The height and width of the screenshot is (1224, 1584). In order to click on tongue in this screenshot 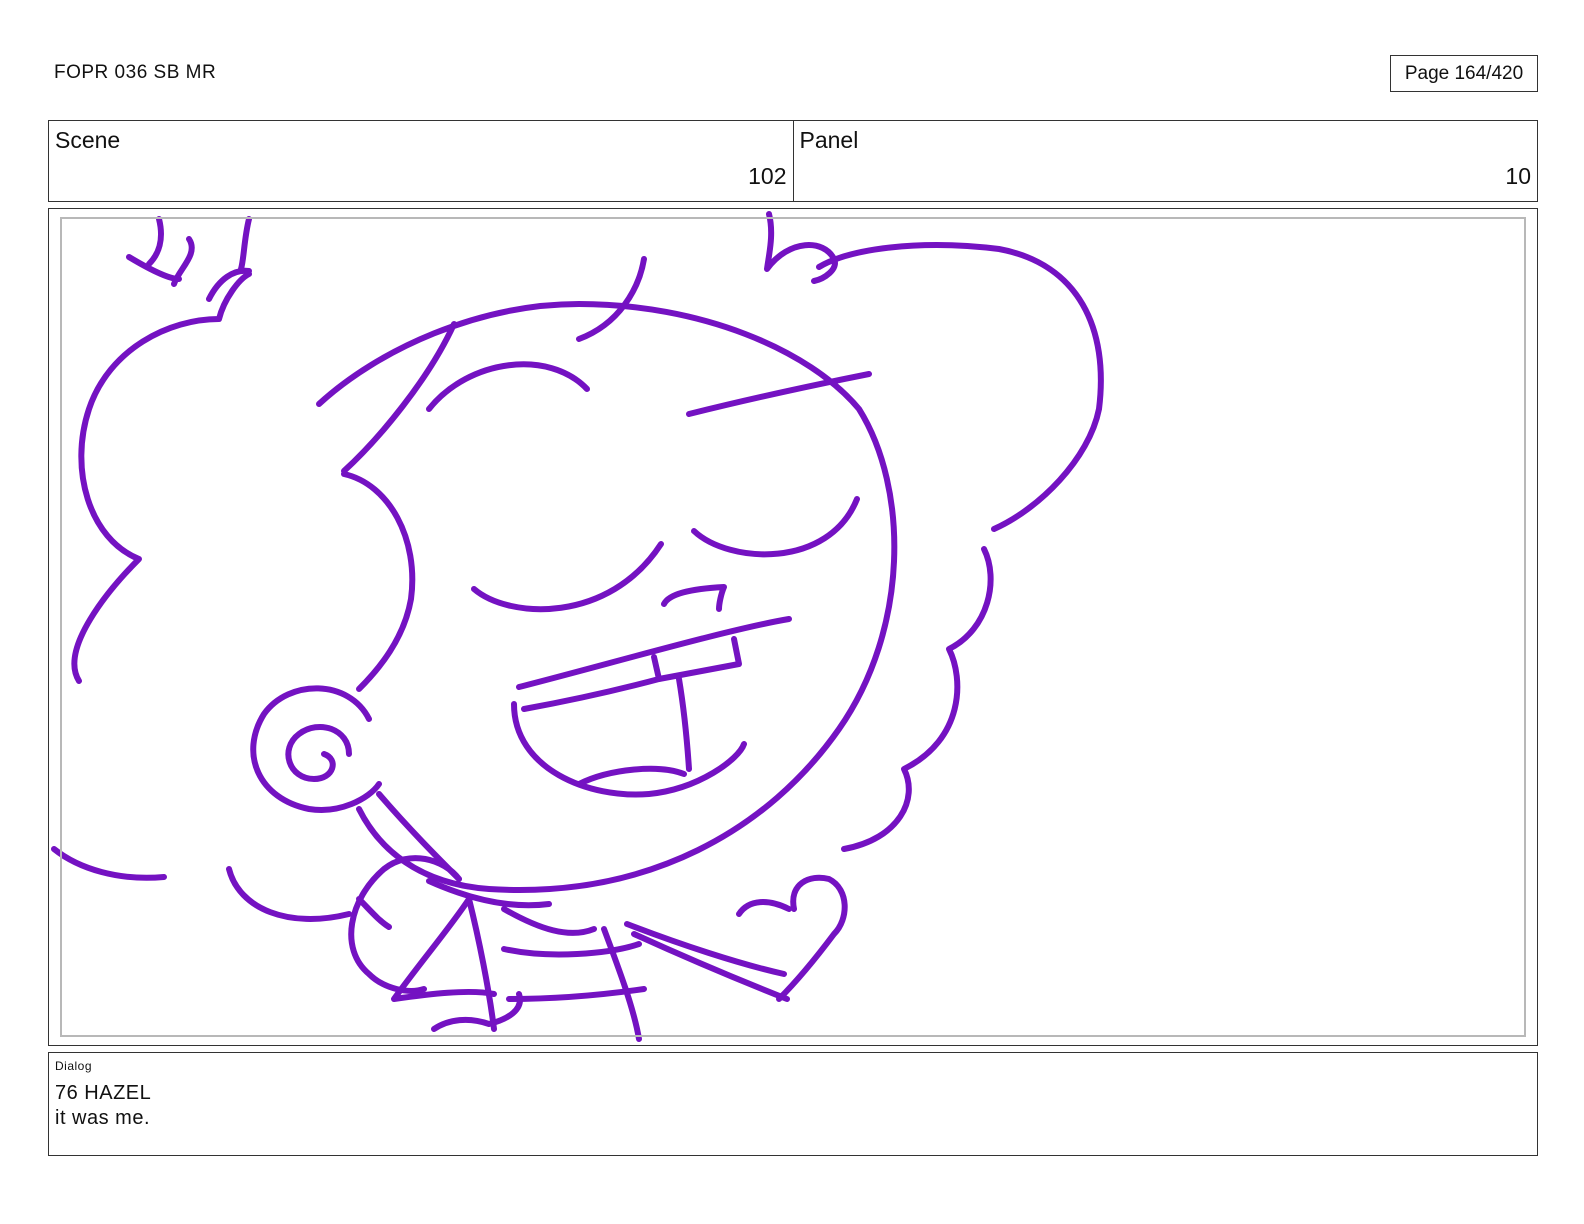, I will do `click(631, 776)`.